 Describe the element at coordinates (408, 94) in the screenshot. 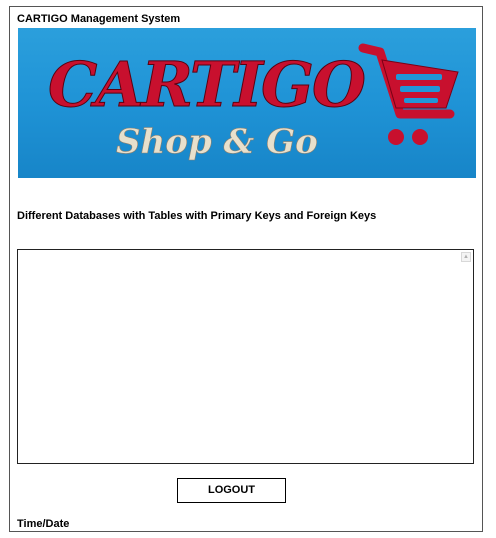

I see `shopping-cart-icon` at that location.